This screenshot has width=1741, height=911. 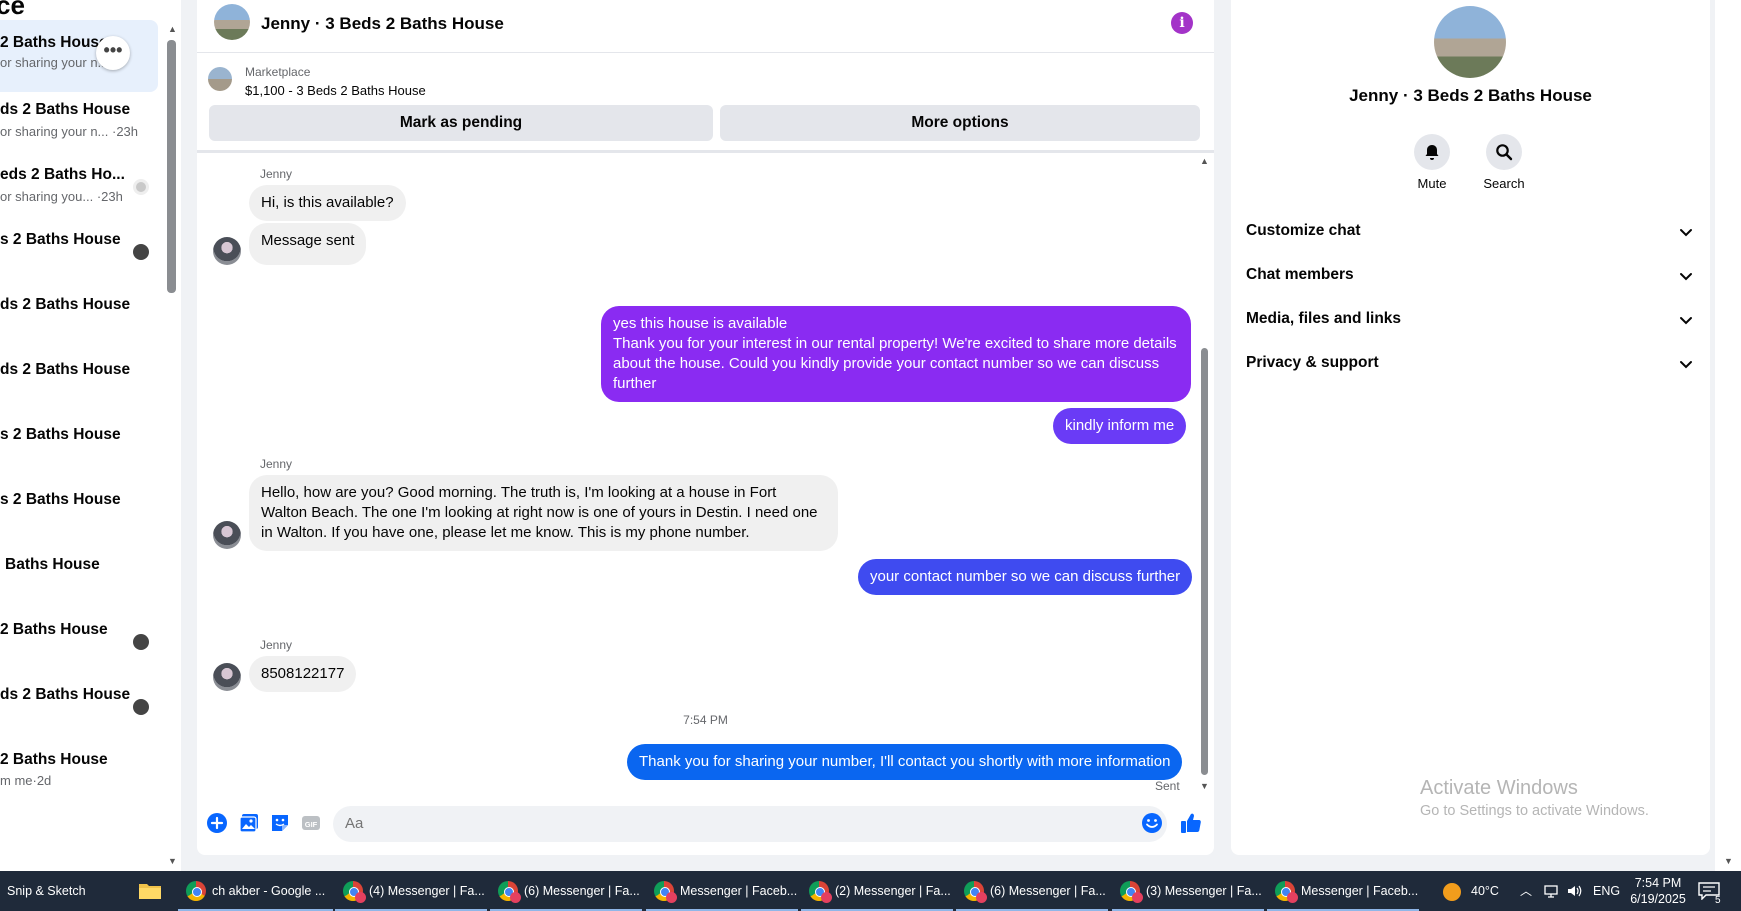 I want to click on conversation-item: Baths House, so click(x=79, y=576).